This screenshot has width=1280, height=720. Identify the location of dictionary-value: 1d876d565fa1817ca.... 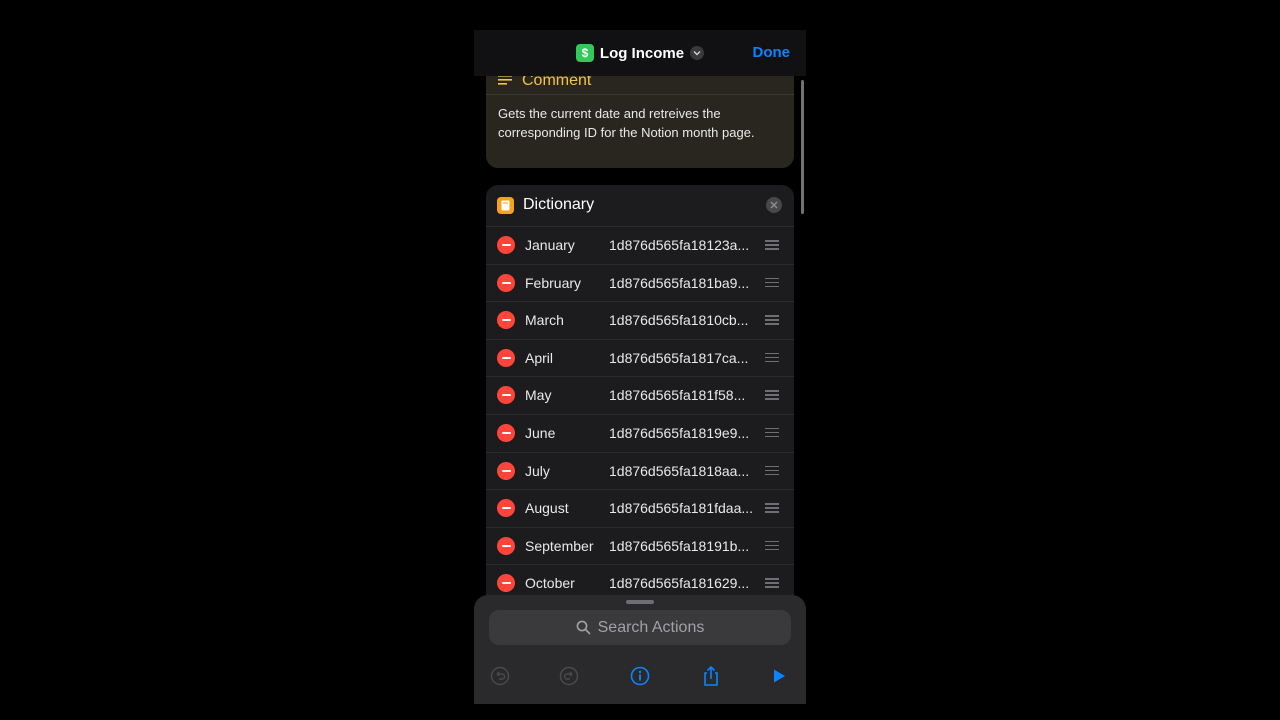
(685, 358).